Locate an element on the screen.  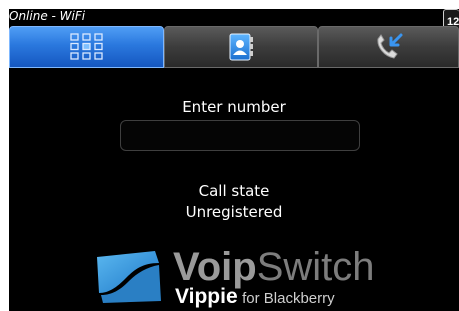
enter-number-label: Enter number is located at coordinates (234, 107).